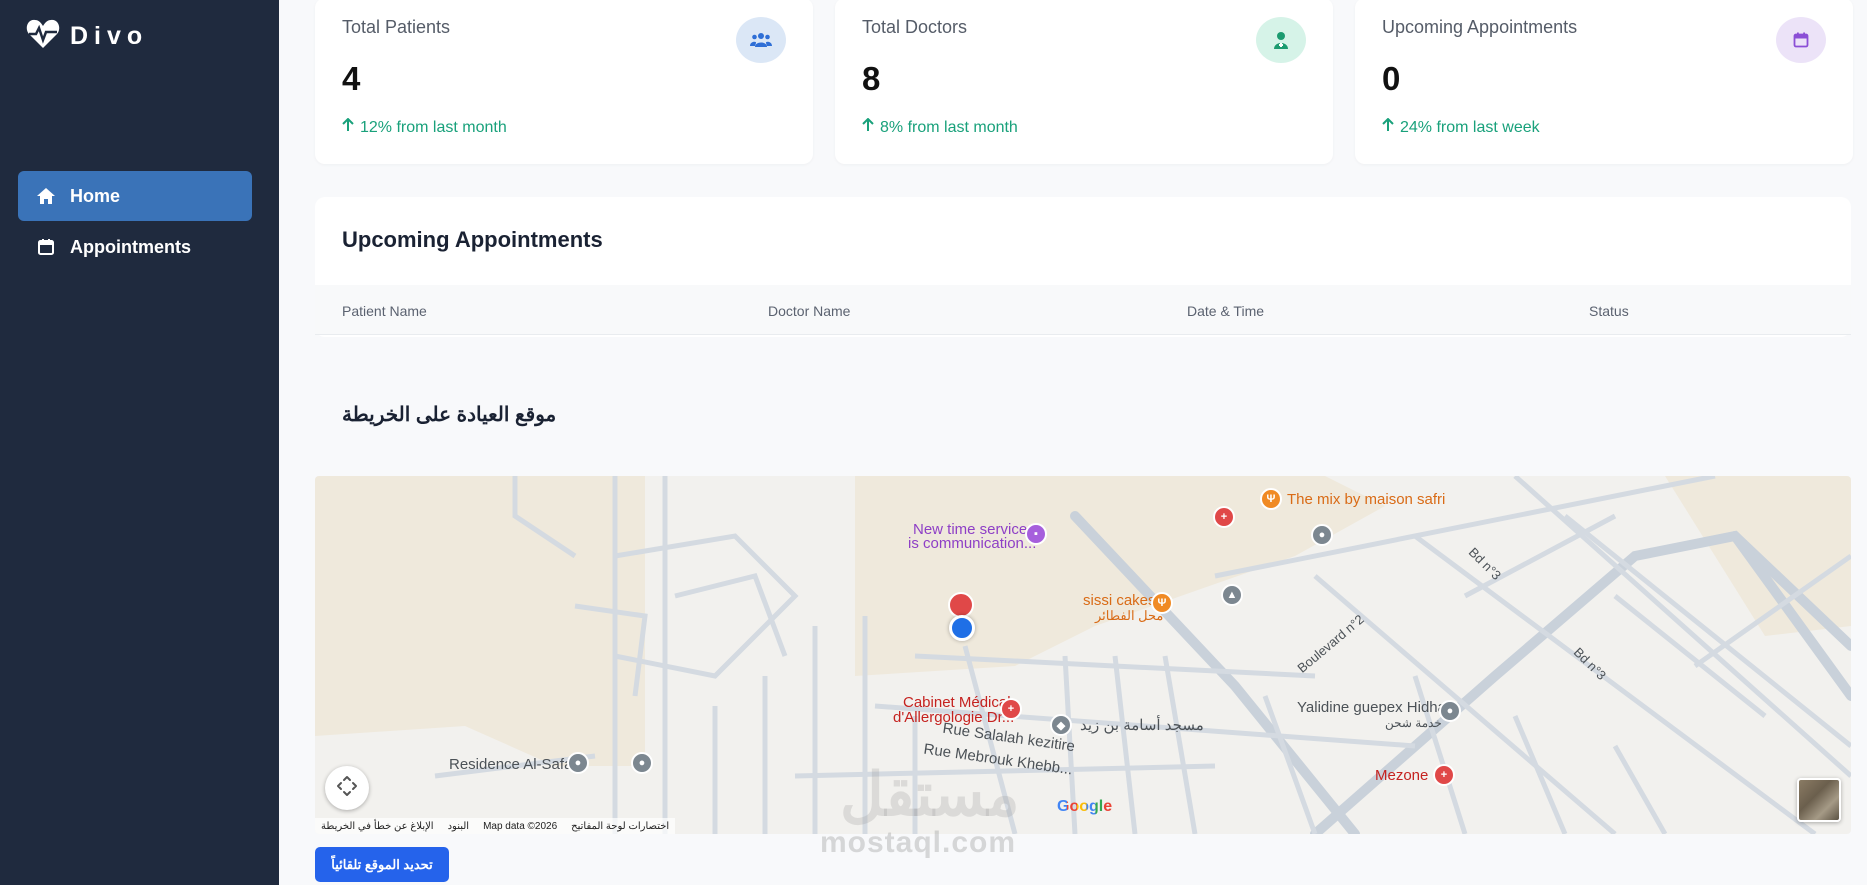 This screenshot has height=885, width=1867. What do you see at coordinates (1232, 595) in the screenshot?
I see `school-pin-icon: ▲` at bounding box center [1232, 595].